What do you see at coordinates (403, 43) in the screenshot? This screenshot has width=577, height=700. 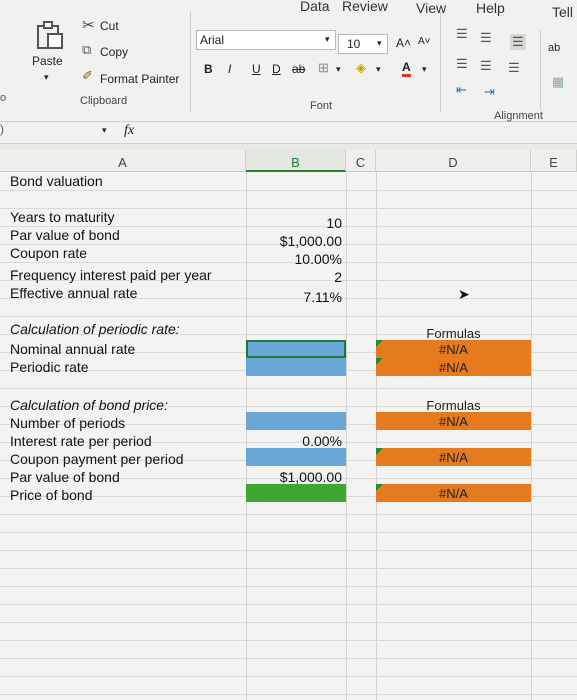 I see `grow-font-button: A˄` at bounding box center [403, 43].